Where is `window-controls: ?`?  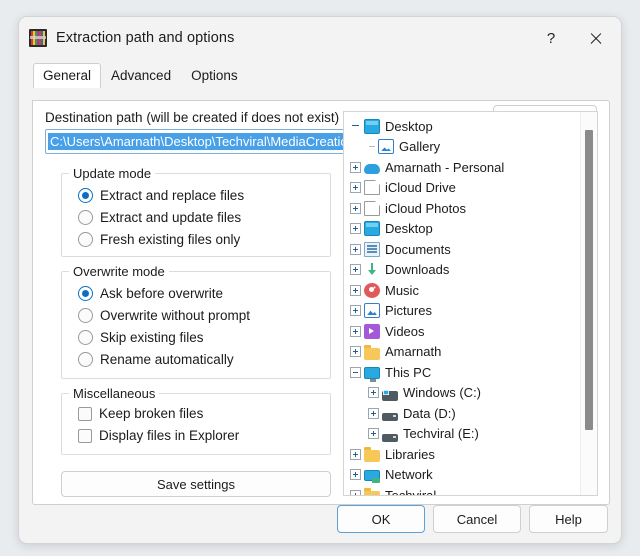
window-controls: ? is located at coordinates (575, 38).